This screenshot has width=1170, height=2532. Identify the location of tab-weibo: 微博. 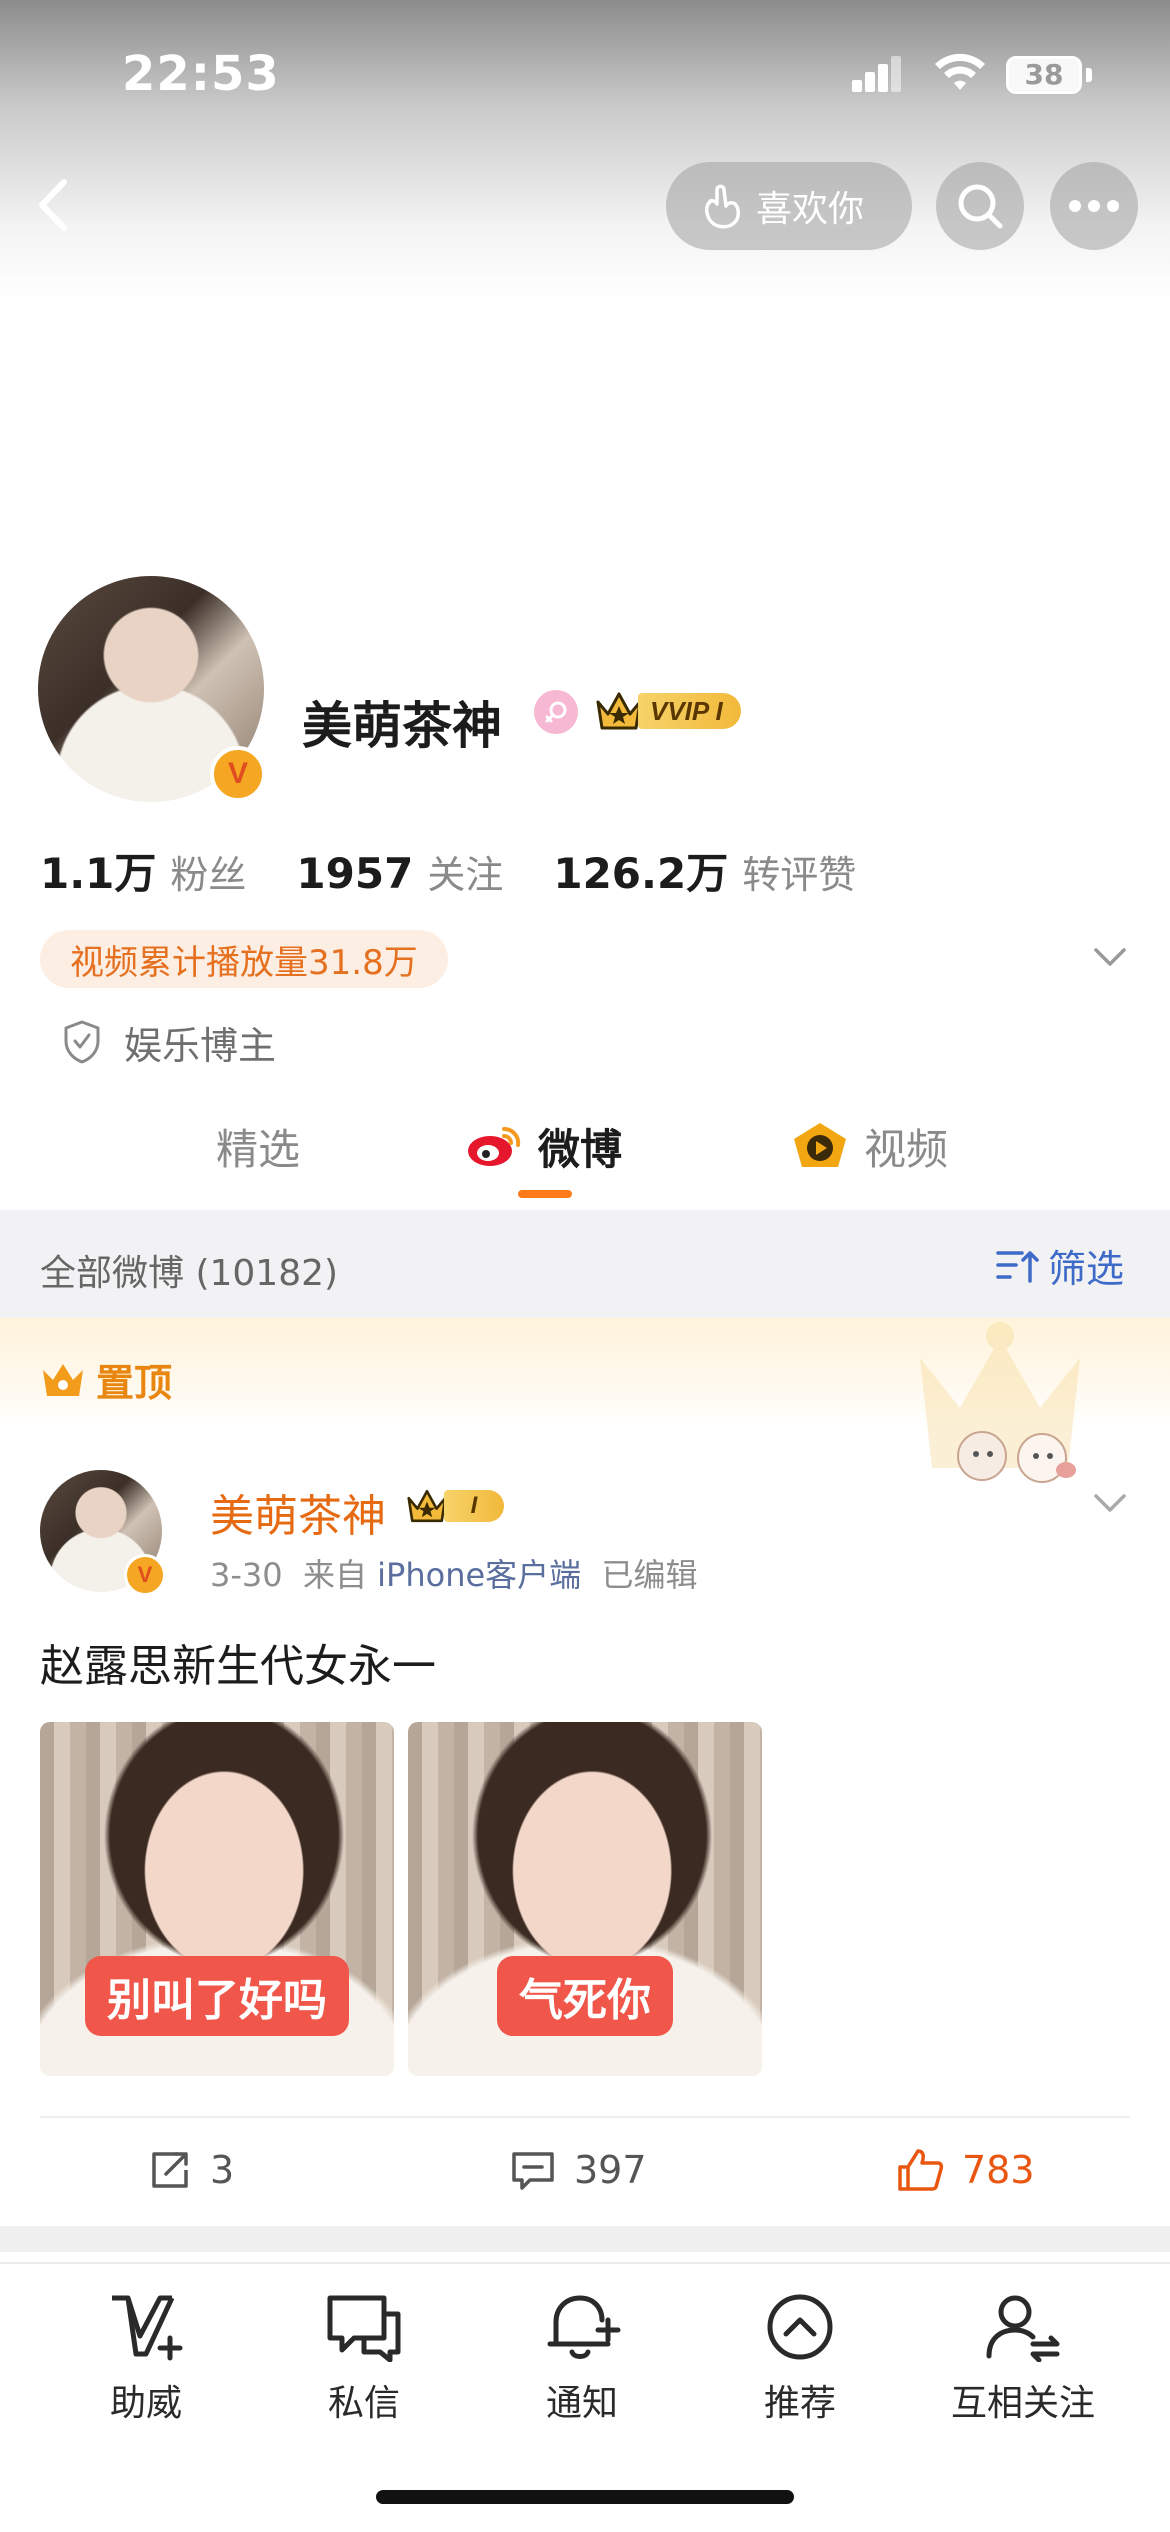
(544, 1146).